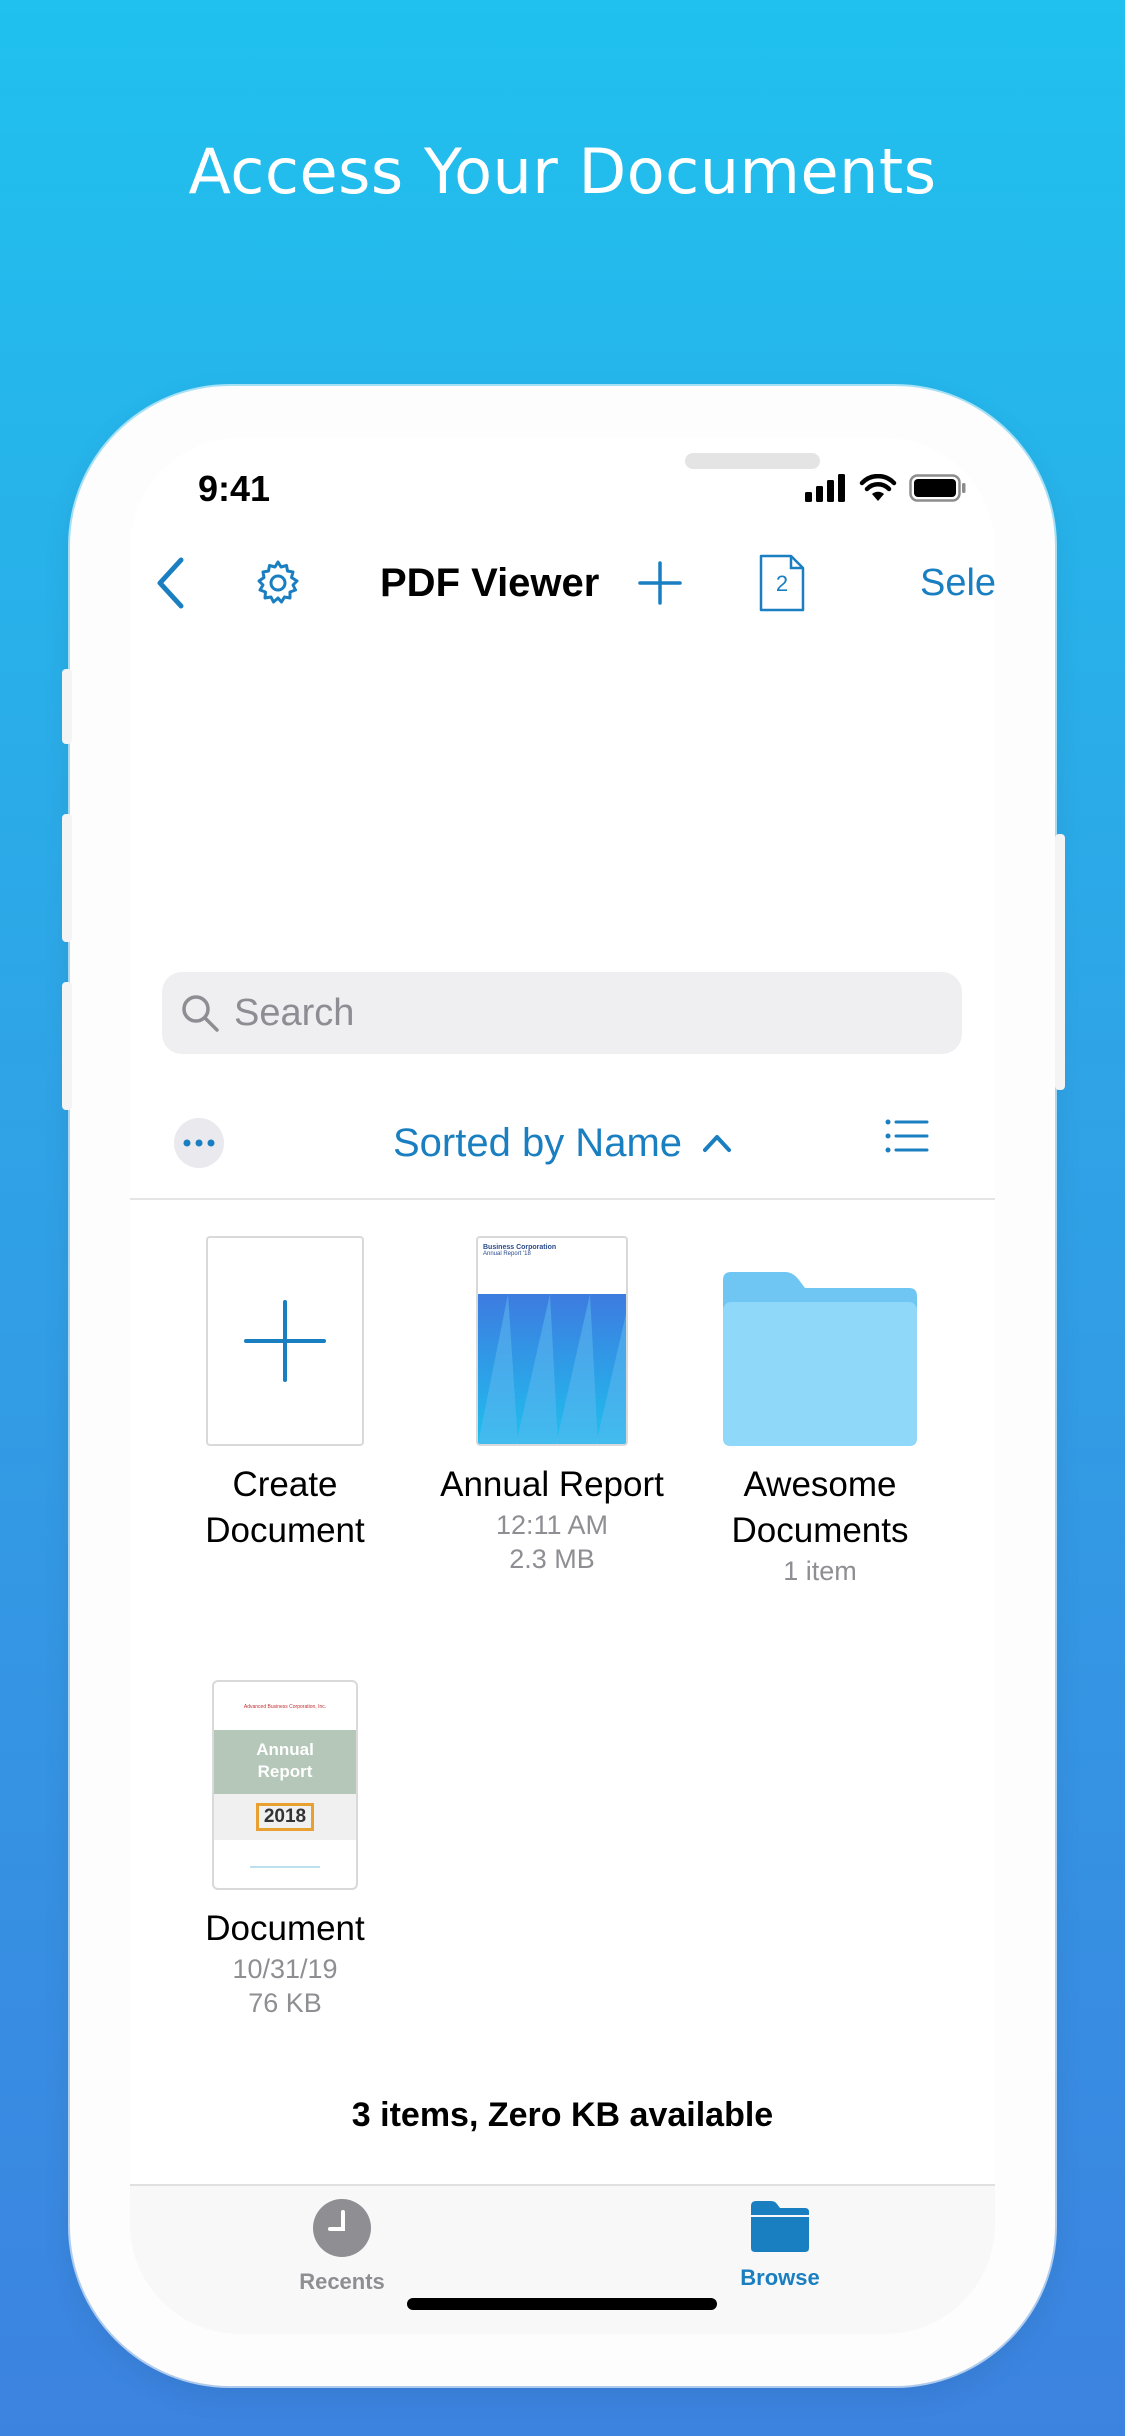 Image resolution: width=1125 pixels, height=2436 pixels. I want to click on item-name: Create, so click(285, 1484).